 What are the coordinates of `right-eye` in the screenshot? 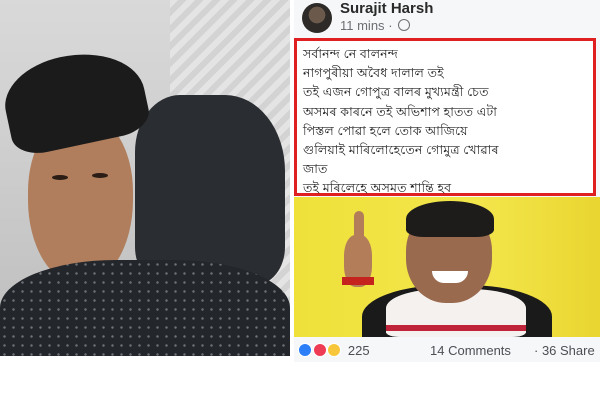 It's located at (100, 175).